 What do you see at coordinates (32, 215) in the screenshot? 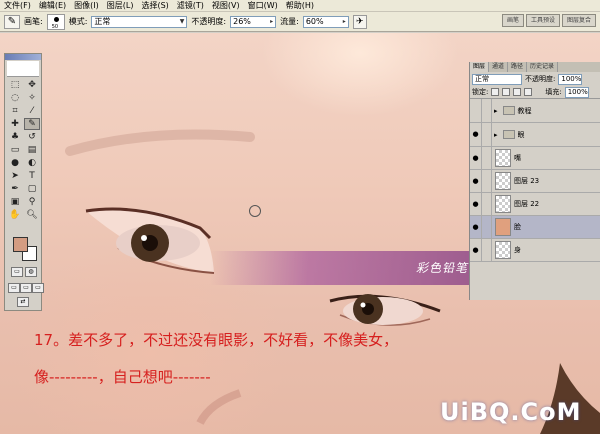
I see `zoom-tool-icon: 🔍︎` at bounding box center [32, 215].